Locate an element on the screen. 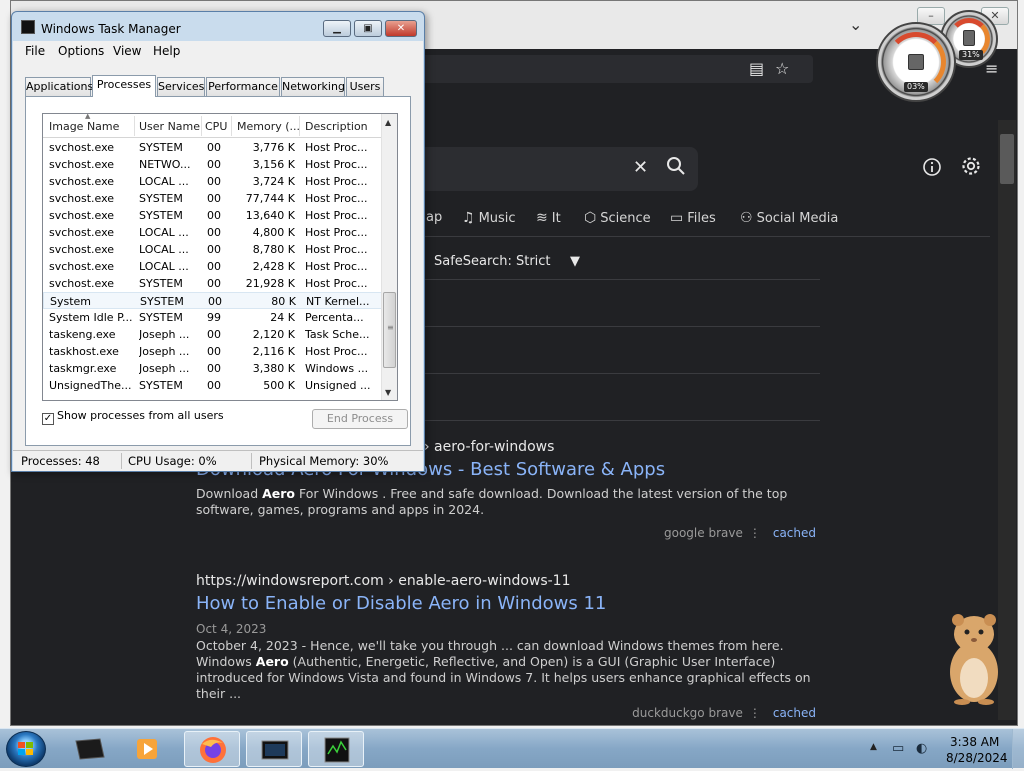  windows-logo-icon is located at coordinates (25, 748).